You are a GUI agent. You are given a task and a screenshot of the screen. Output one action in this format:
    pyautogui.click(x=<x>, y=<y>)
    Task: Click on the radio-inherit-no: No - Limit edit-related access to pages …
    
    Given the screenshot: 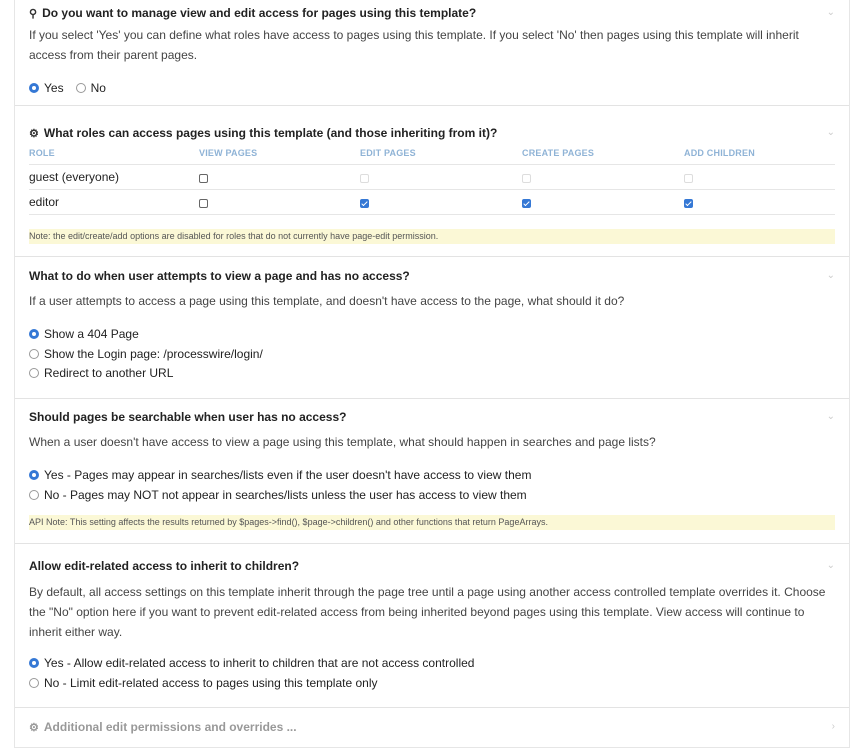 What is the action you would take?
    pyautogui.click(x=203, y=683)
    